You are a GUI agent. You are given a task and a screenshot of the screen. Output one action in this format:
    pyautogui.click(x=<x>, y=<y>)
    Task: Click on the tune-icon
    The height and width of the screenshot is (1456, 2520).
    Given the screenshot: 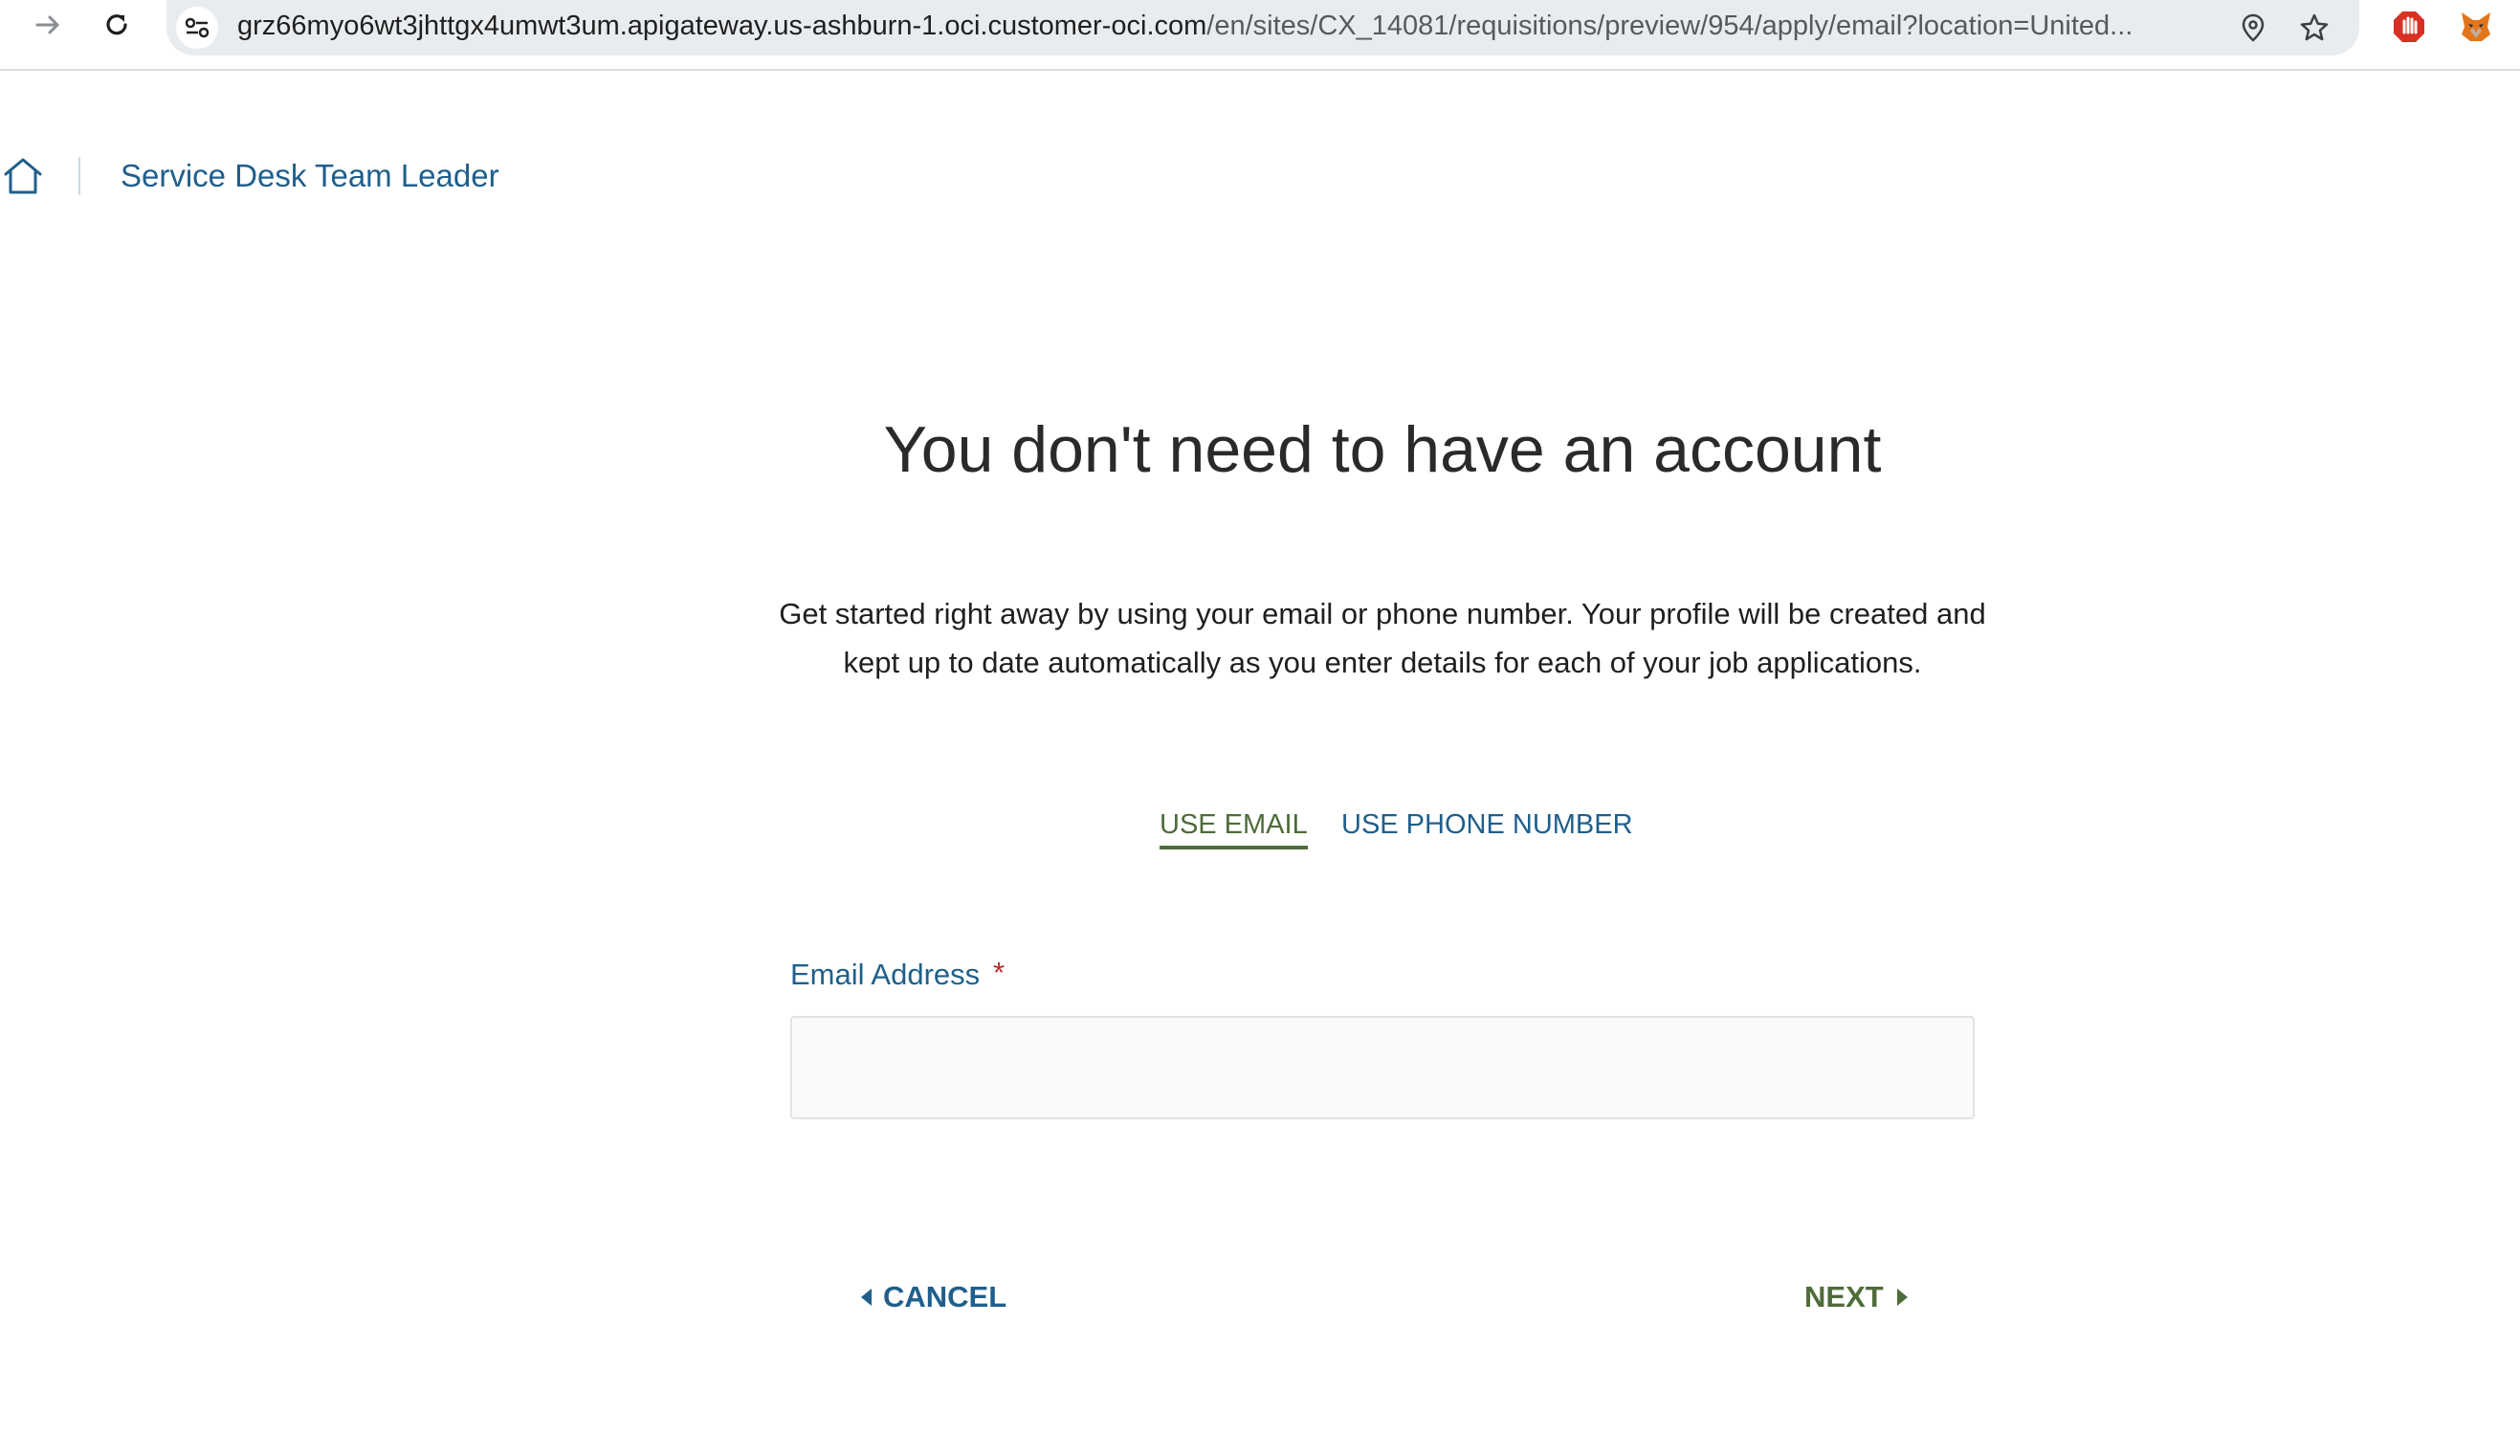 What is the action you would take?
    pyautogui.click(x=198, y=27)
    